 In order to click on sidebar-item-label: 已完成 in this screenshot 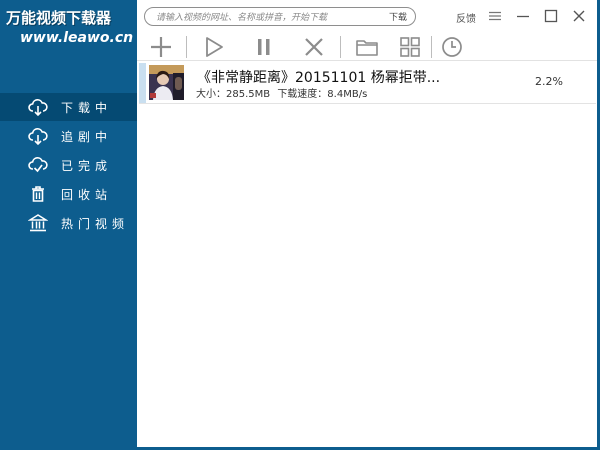, I will do `click(87, 166)`.